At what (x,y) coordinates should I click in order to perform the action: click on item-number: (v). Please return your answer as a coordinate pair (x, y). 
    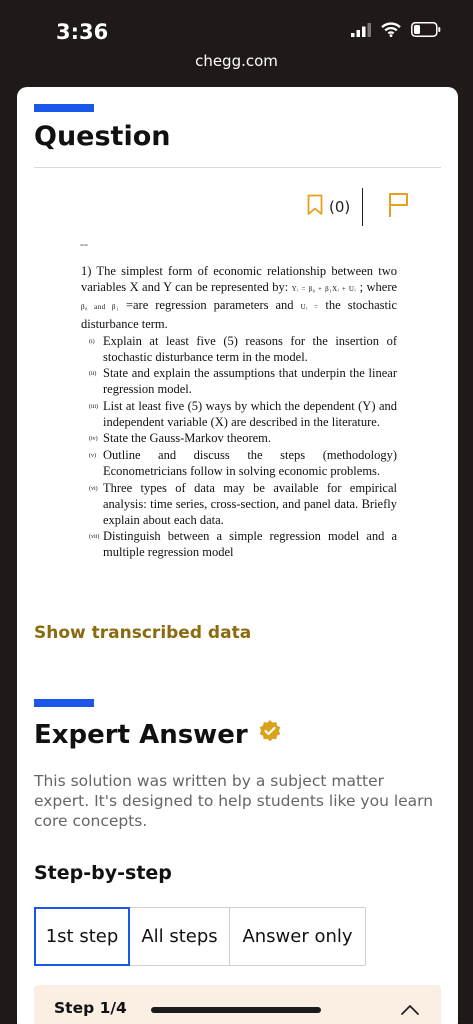
    Looking at the image, I should click on (92, 456).